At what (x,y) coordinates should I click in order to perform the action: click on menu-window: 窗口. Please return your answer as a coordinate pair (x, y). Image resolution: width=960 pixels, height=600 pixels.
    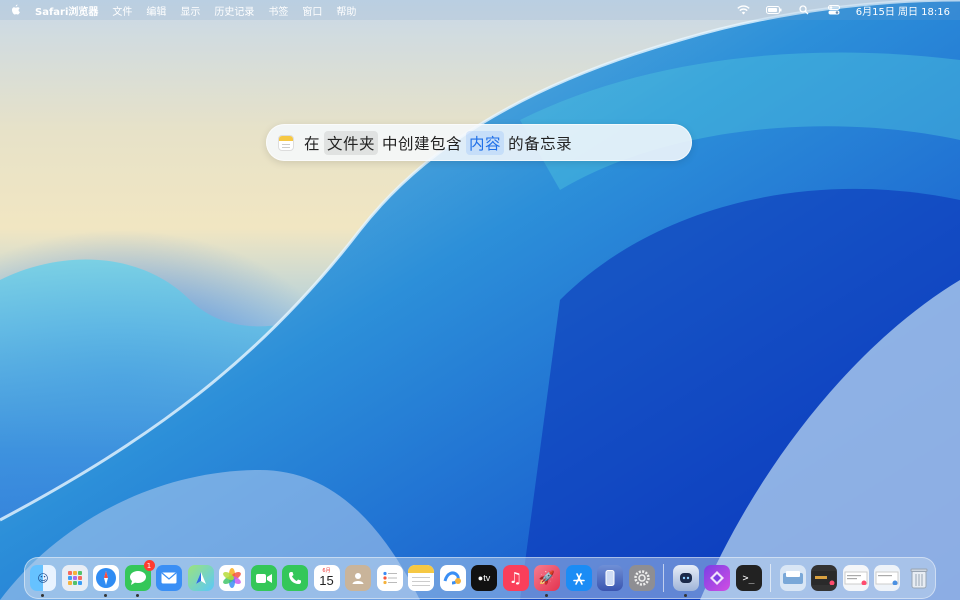
    Looking at the image, I should click on (312, 10).